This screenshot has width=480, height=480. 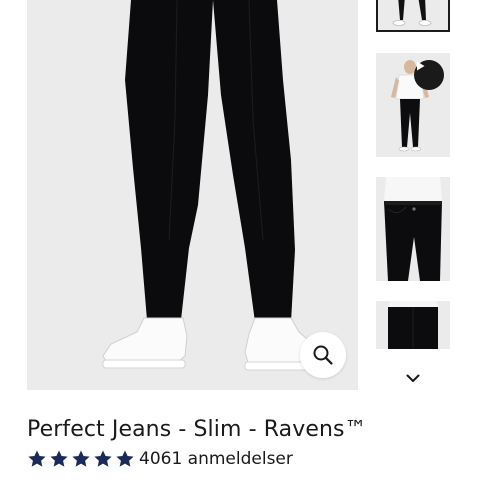 I want to click on thumbnail-waist-detail-image, so click(x=413, y=229).